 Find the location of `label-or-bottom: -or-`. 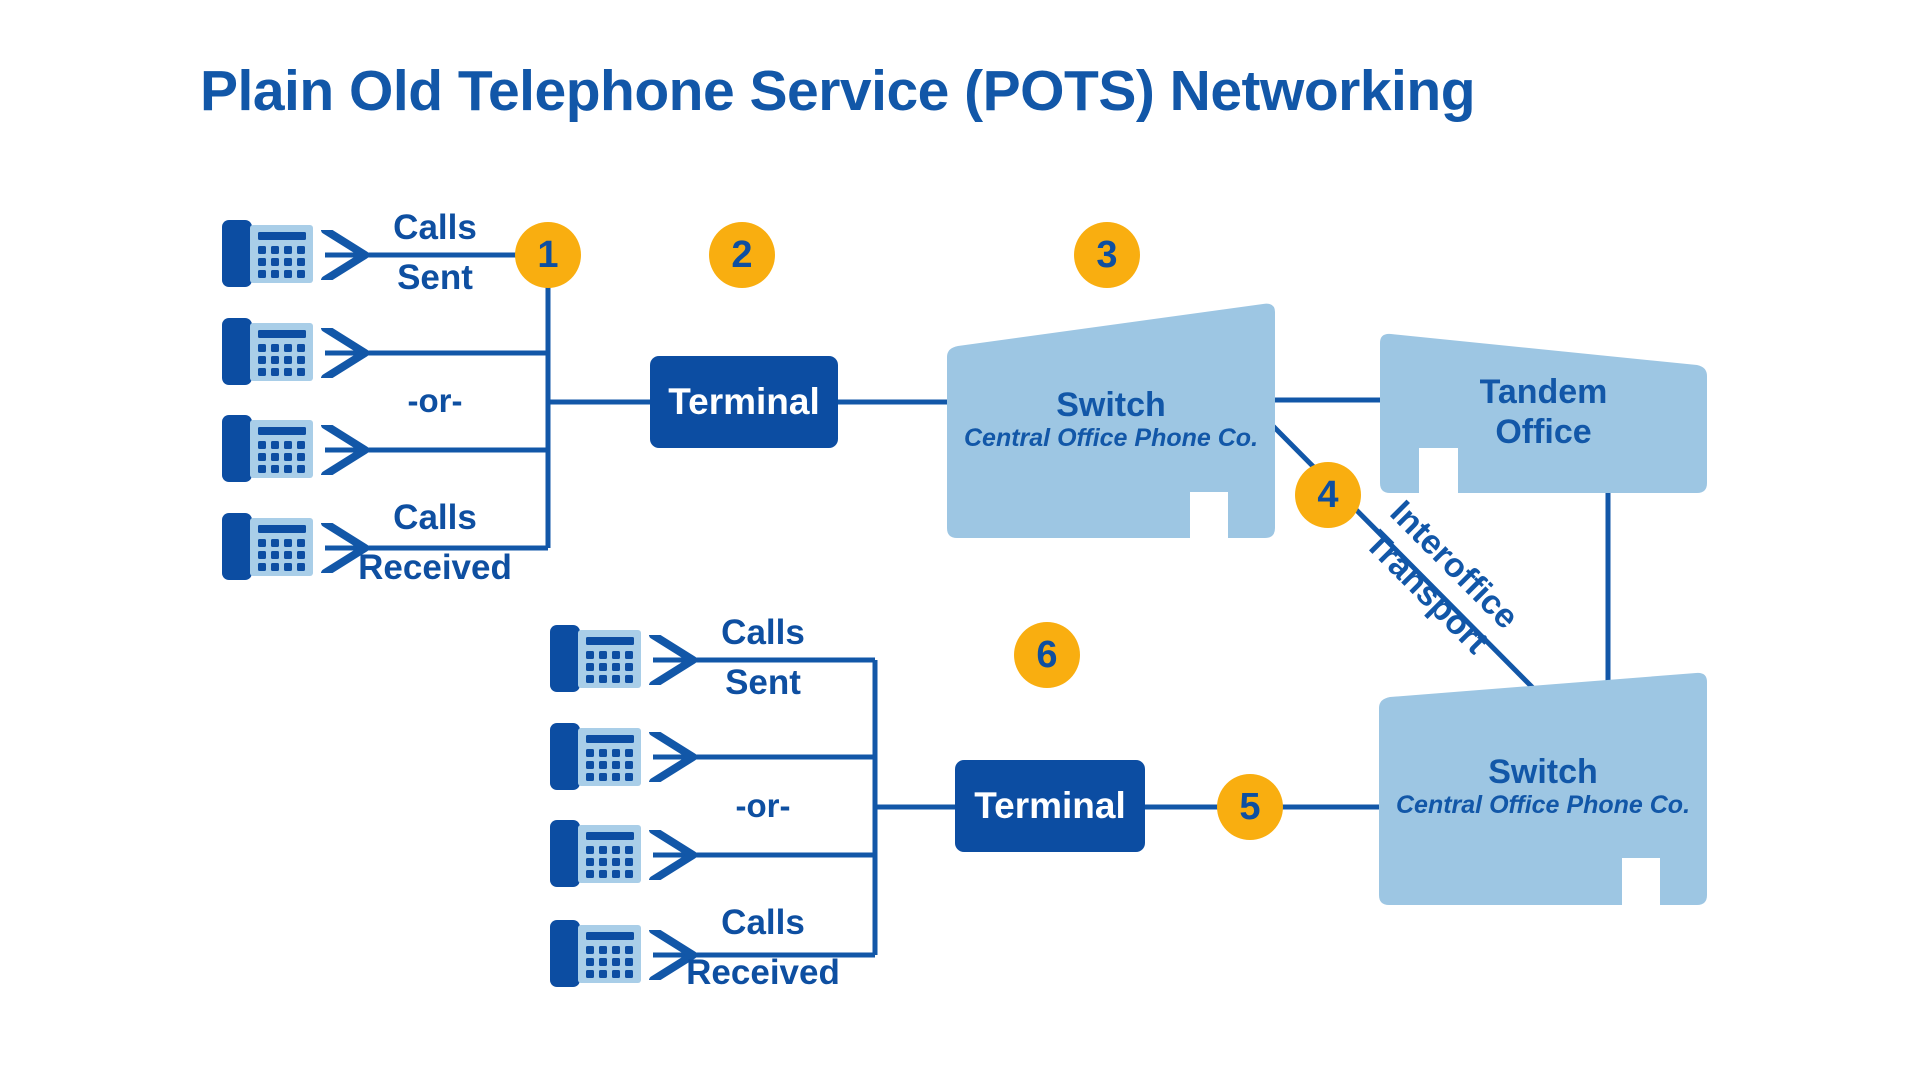

label-or-bottom: -or- is located at coordinates (763, 805).